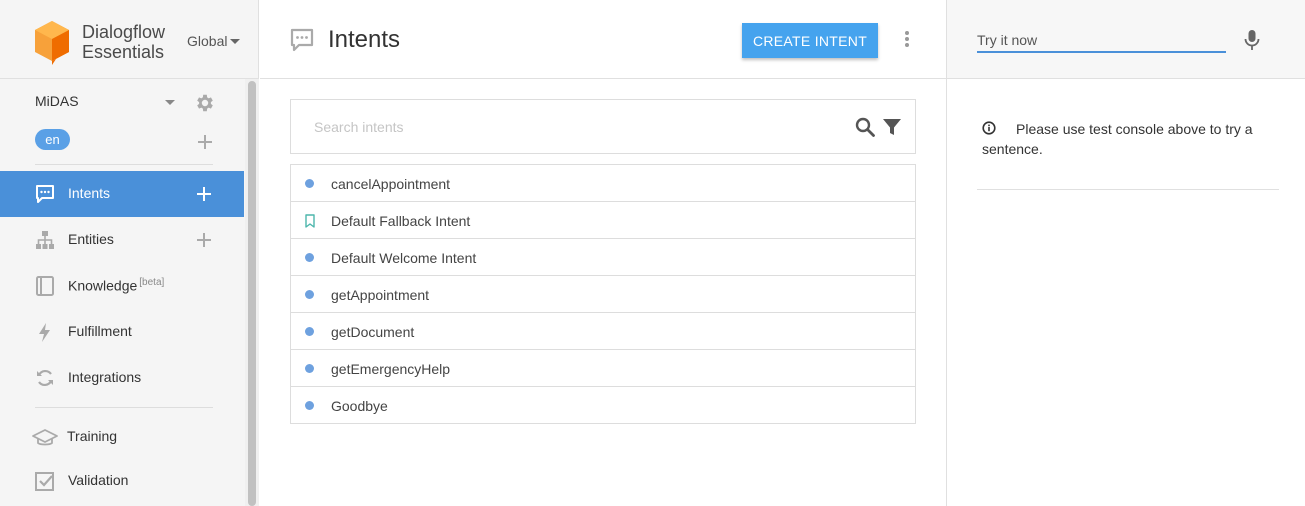  Describe the element at coordinates (122, 437) in the screenshot. I see `sidebar-item-training: Training` at that location.